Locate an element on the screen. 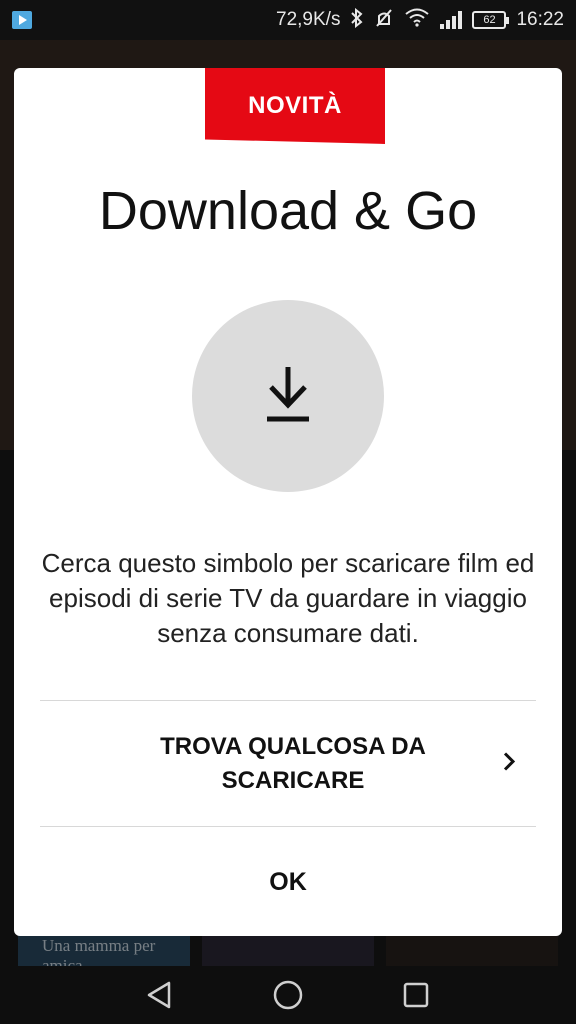 The height and width of the screenshot is (1024, 576). recents-icon is located at coordinates (416, 995).